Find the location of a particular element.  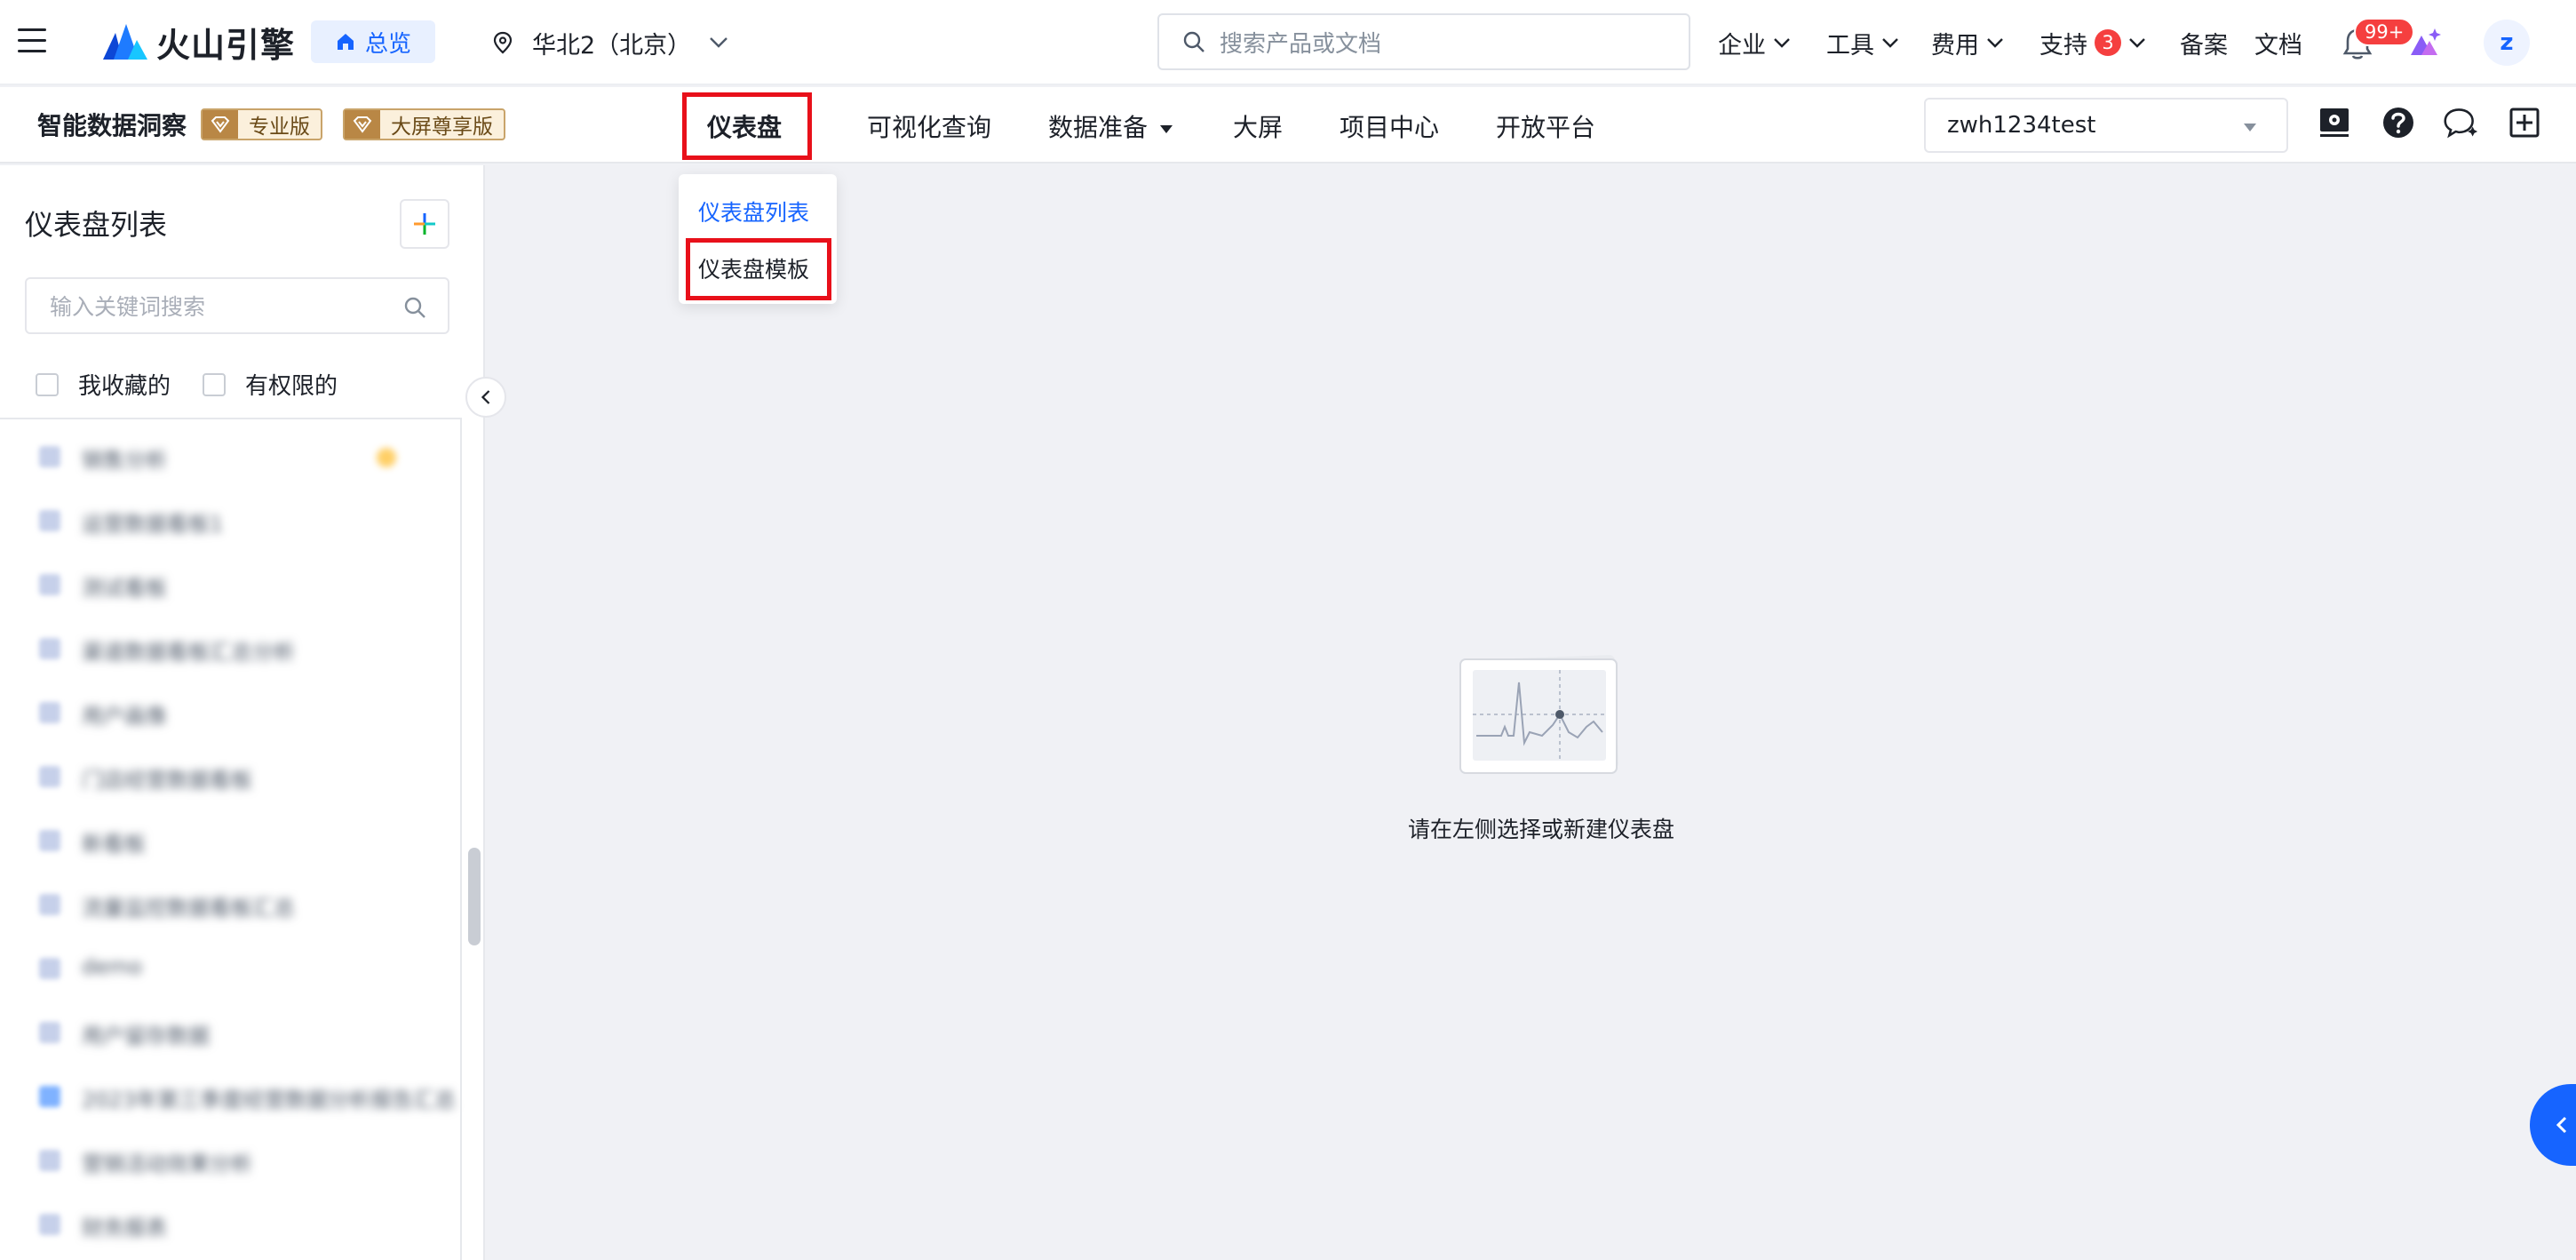

list-item-label: 测试看板 is located at coordinates (124, 588).